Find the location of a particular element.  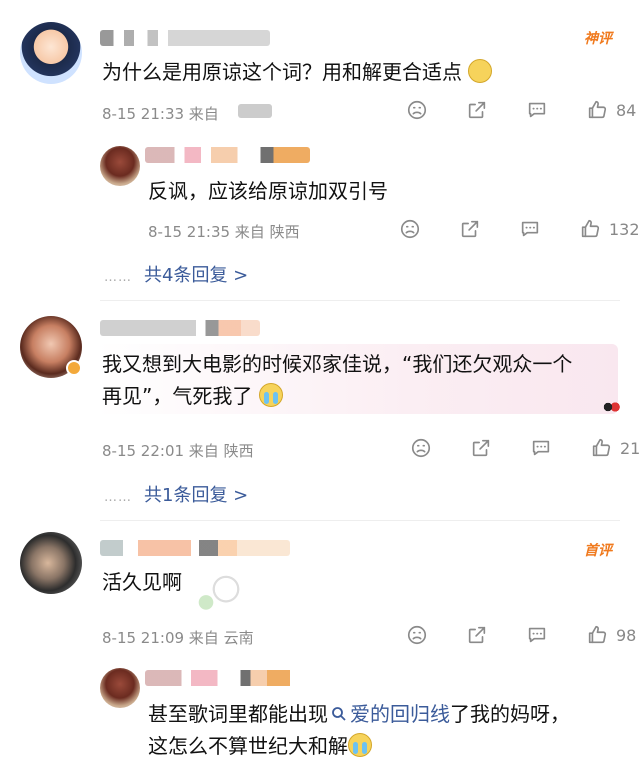

view-replies-label: 共1条回复 > is located at coordinates (196, 495).